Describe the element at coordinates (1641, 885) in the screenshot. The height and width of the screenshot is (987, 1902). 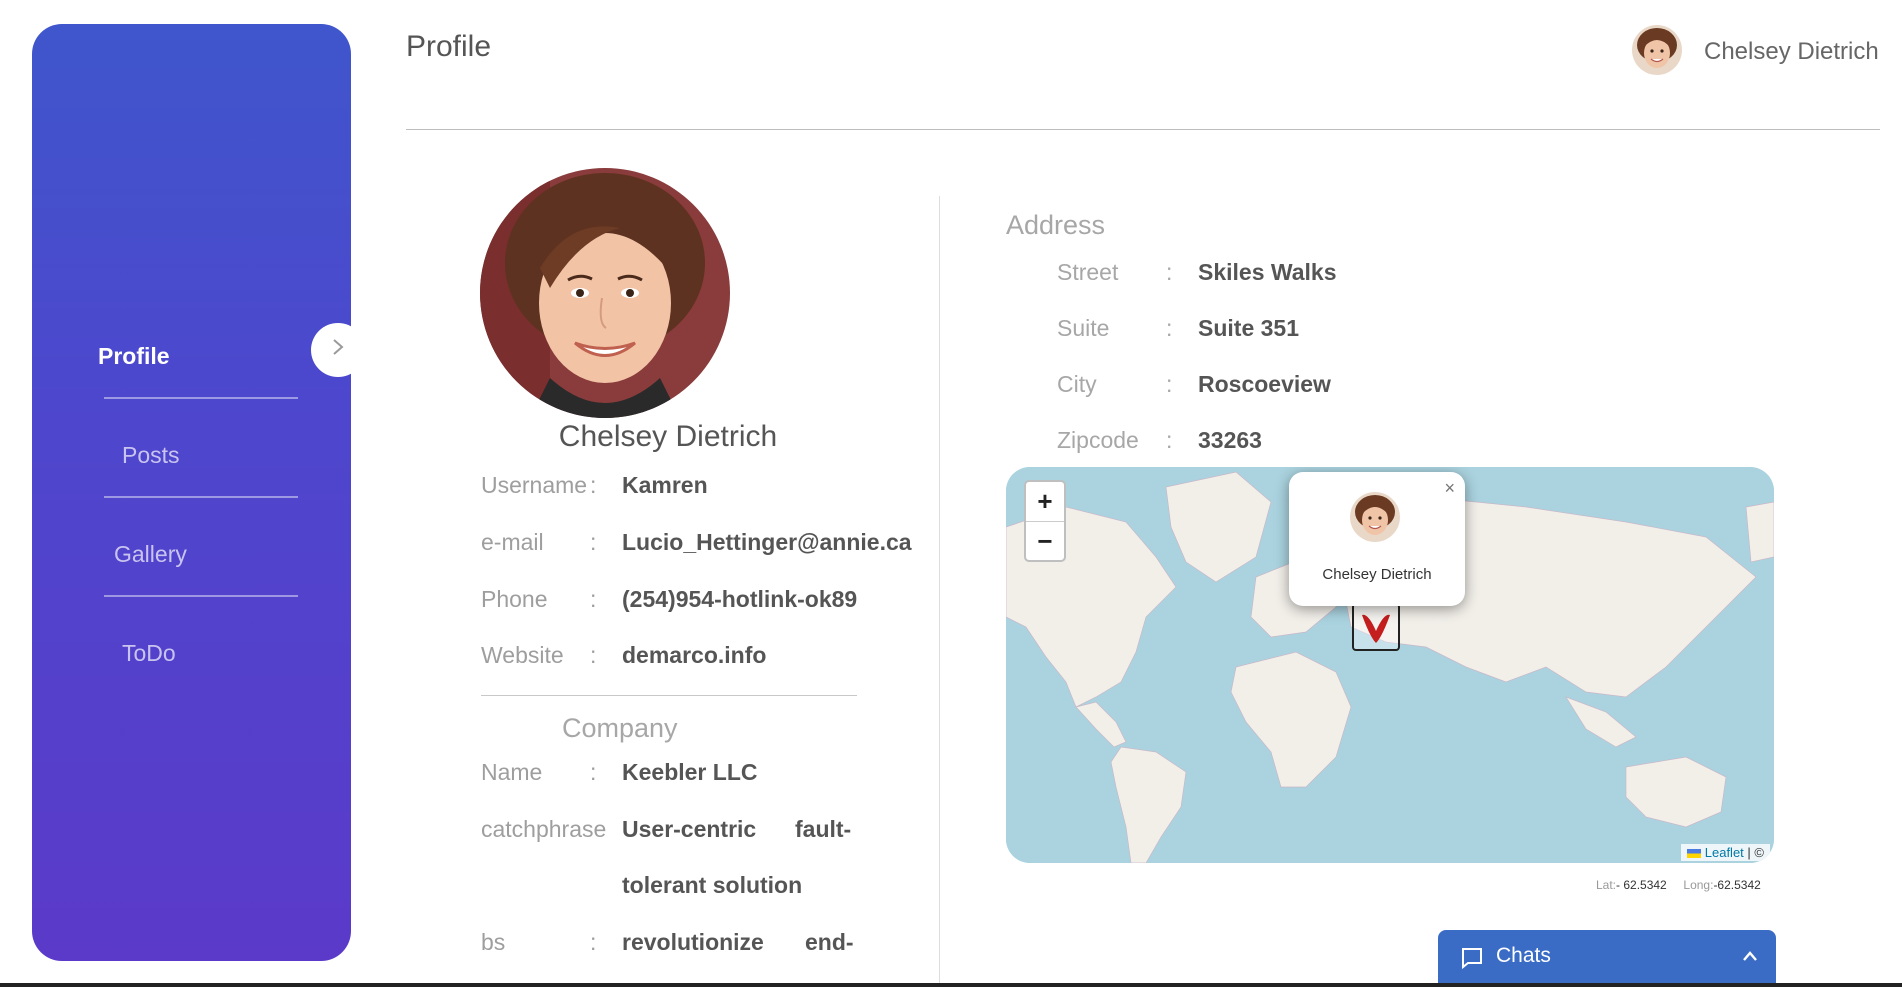
I see `lat-value: - 62.5342` at that location.